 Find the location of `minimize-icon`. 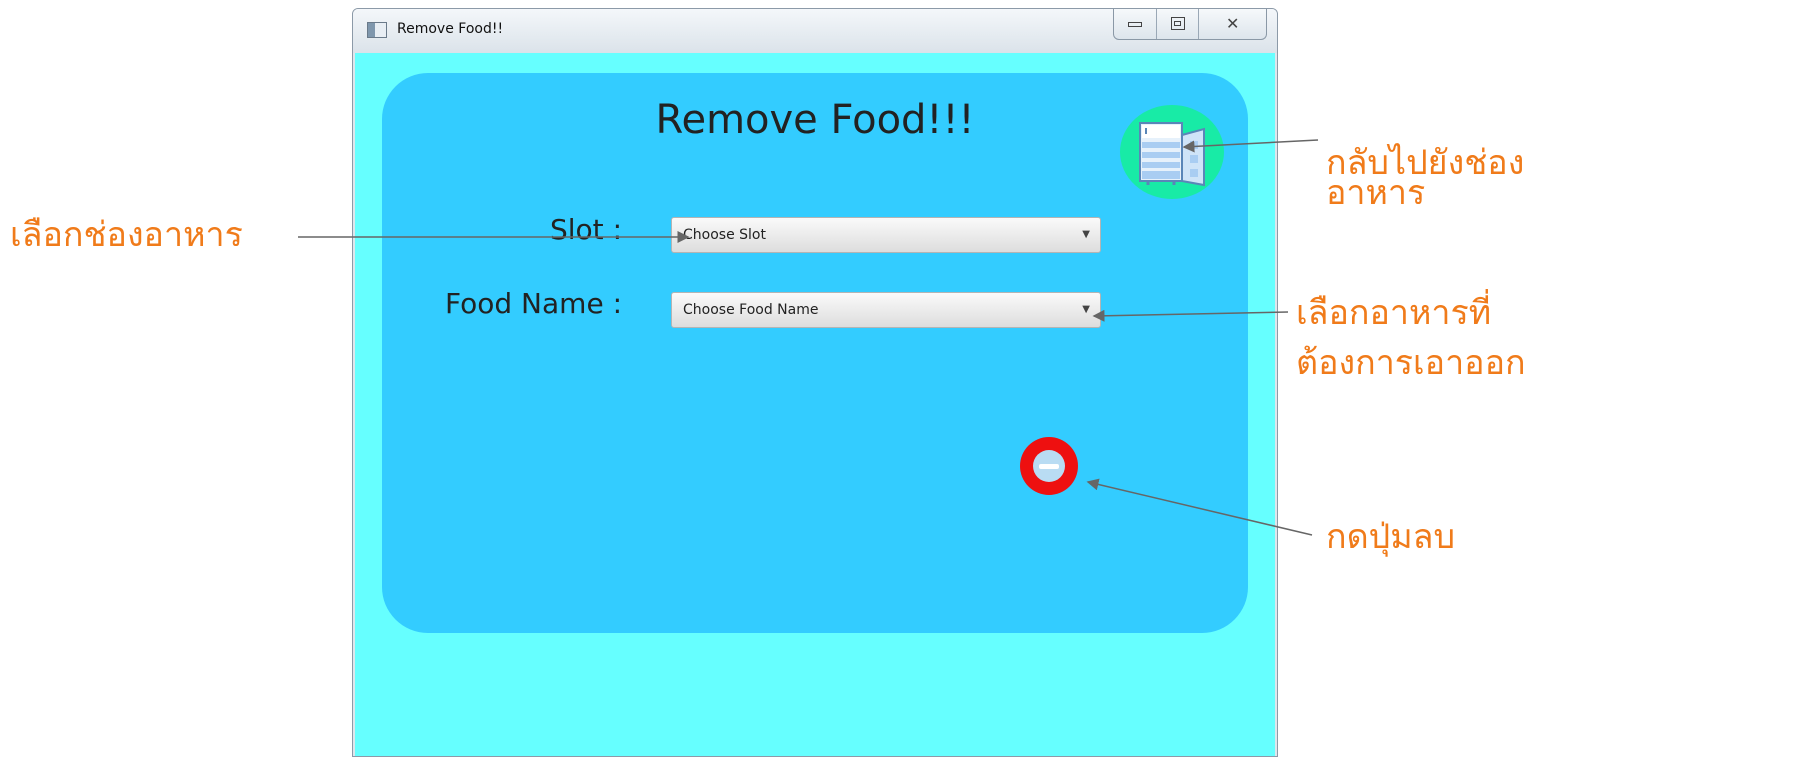

minimize-icon is located at coordinates (1134, 24).